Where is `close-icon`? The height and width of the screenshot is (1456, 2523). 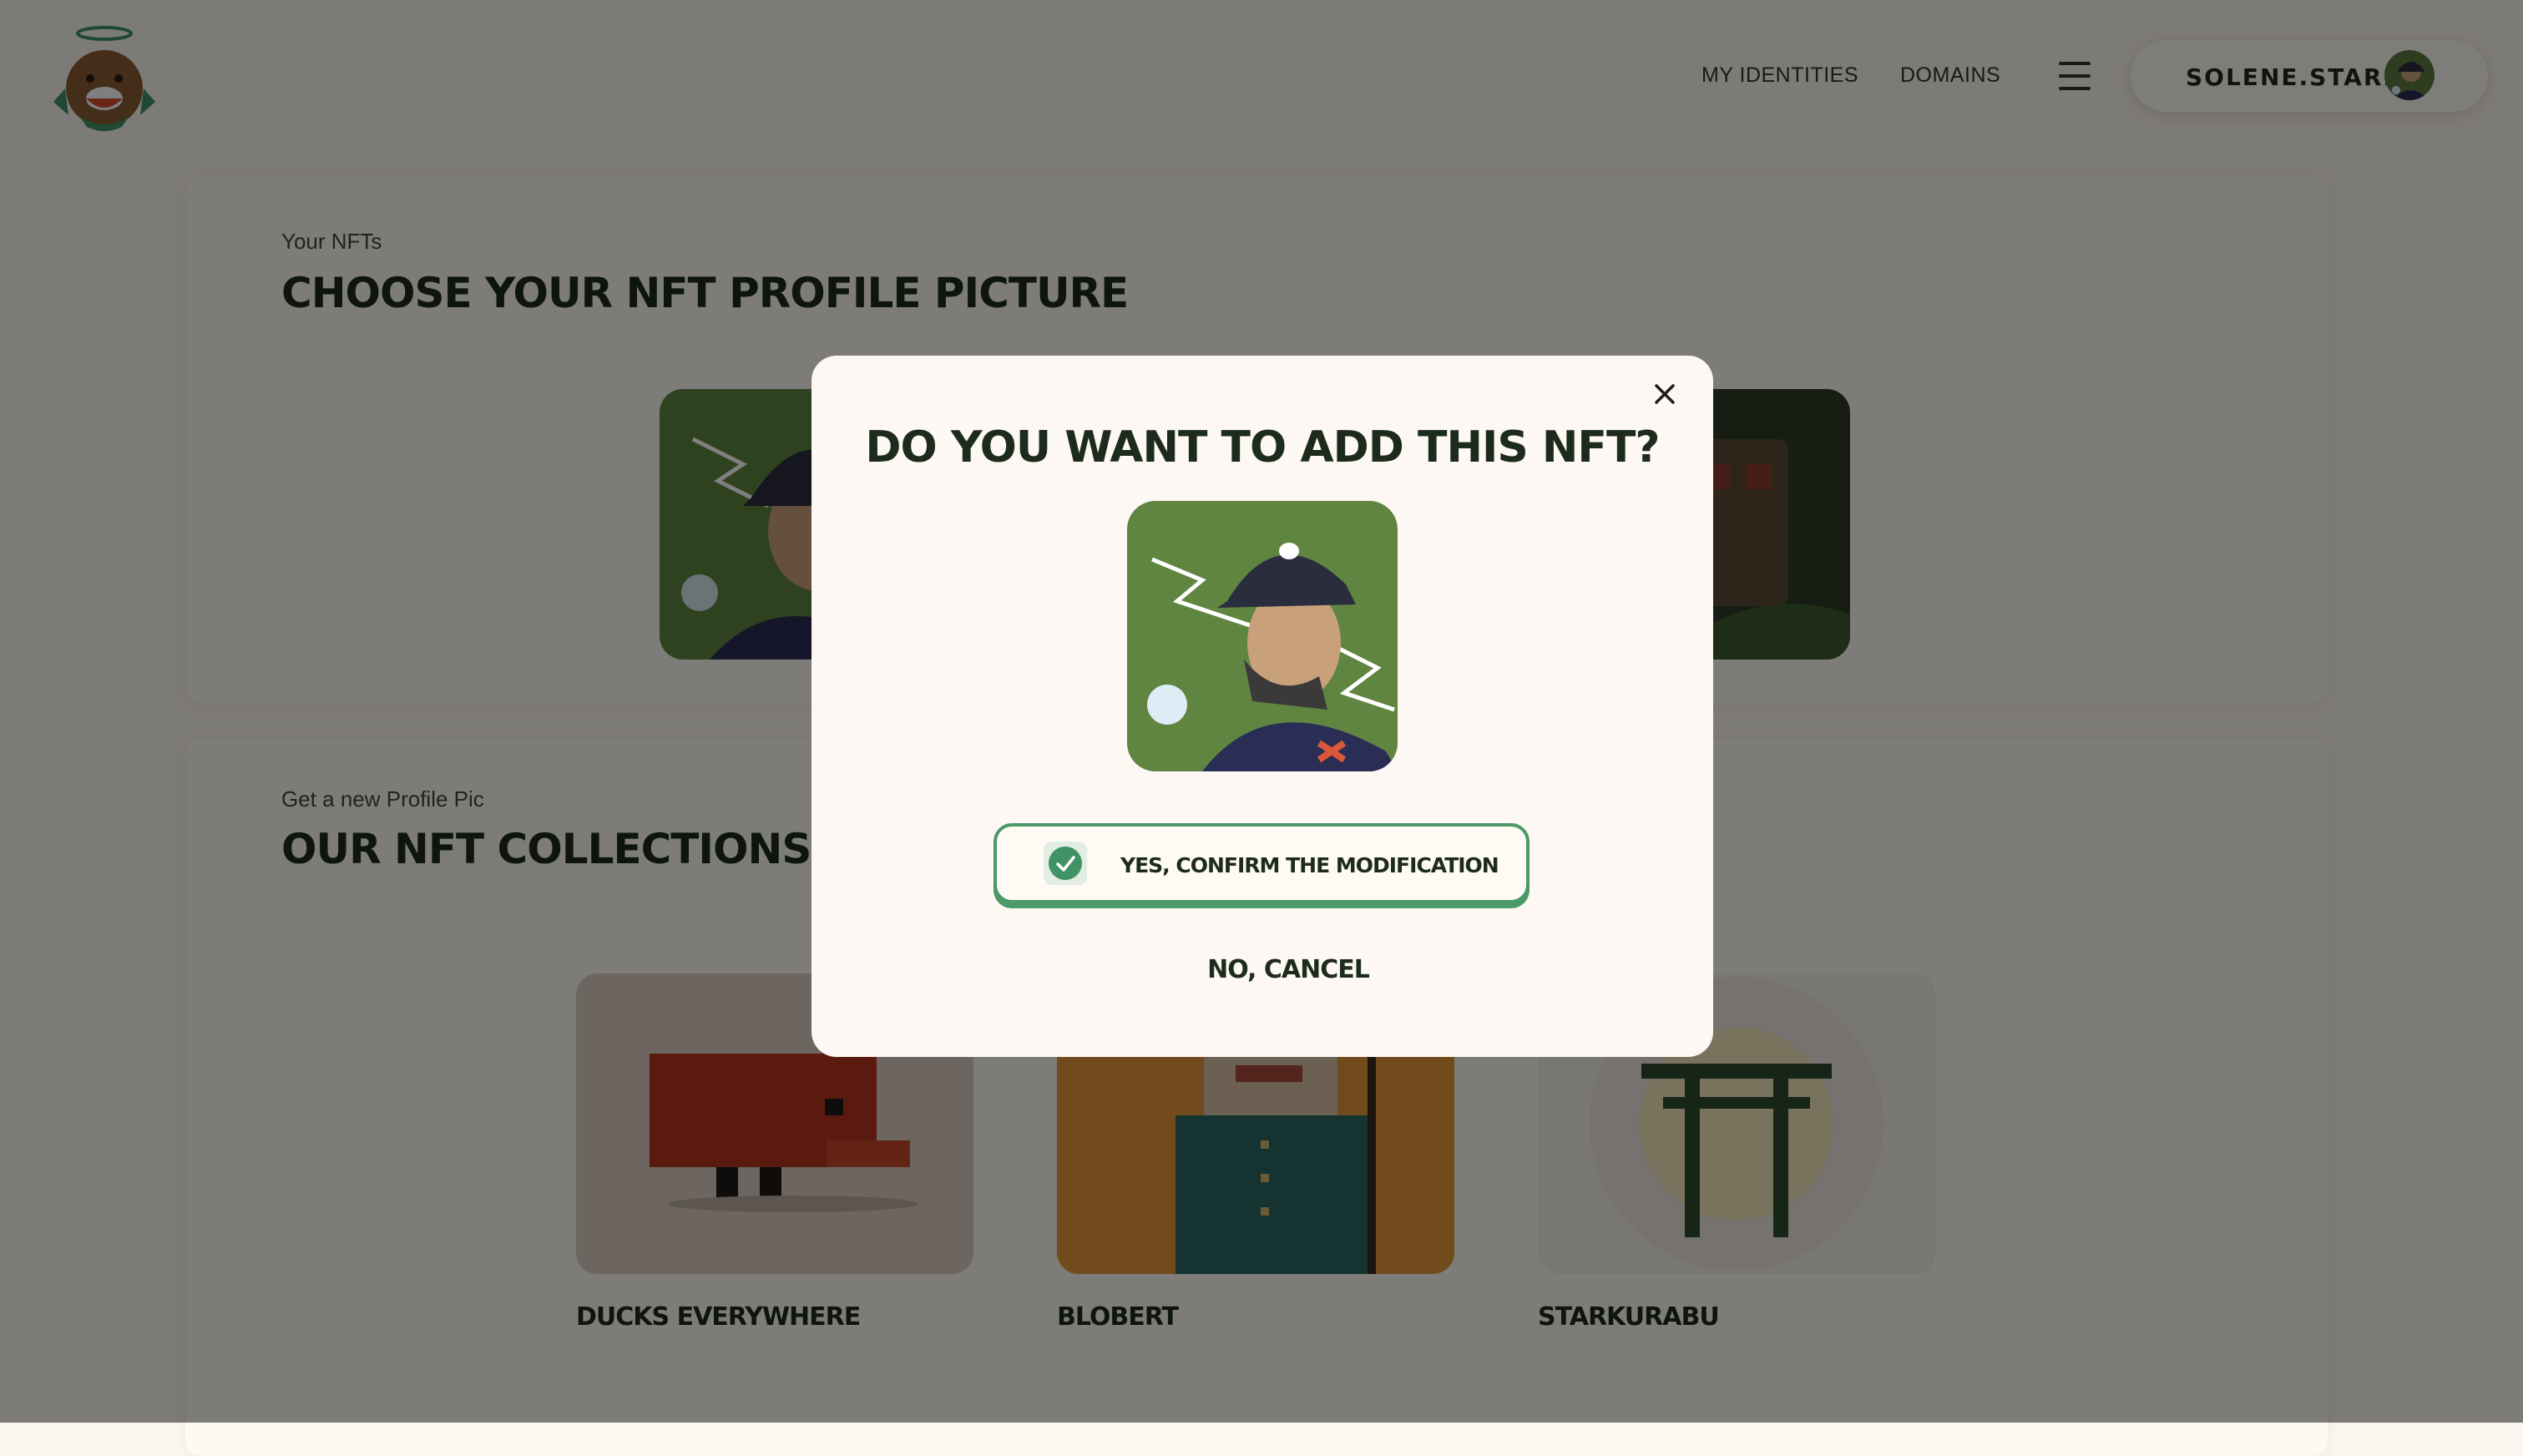 close-icon is located at coordinates (1664, 394).